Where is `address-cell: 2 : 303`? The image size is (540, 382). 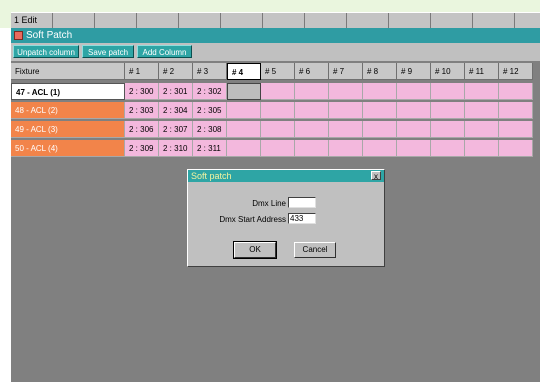
address-cell: 2 : 303 is located at coordinates (142, 110).